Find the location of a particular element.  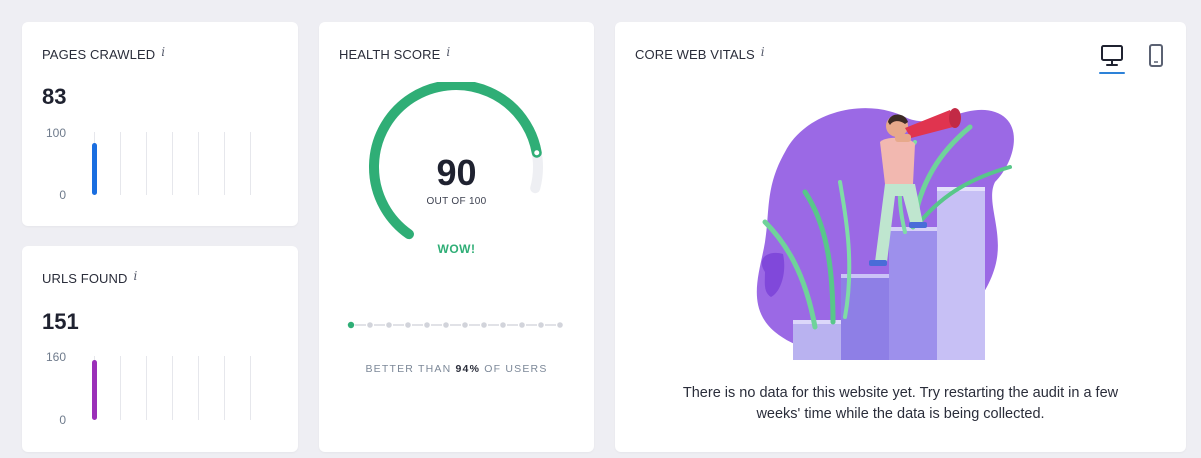

pages-axis-min: 0 is located at coordinates (62, 195).